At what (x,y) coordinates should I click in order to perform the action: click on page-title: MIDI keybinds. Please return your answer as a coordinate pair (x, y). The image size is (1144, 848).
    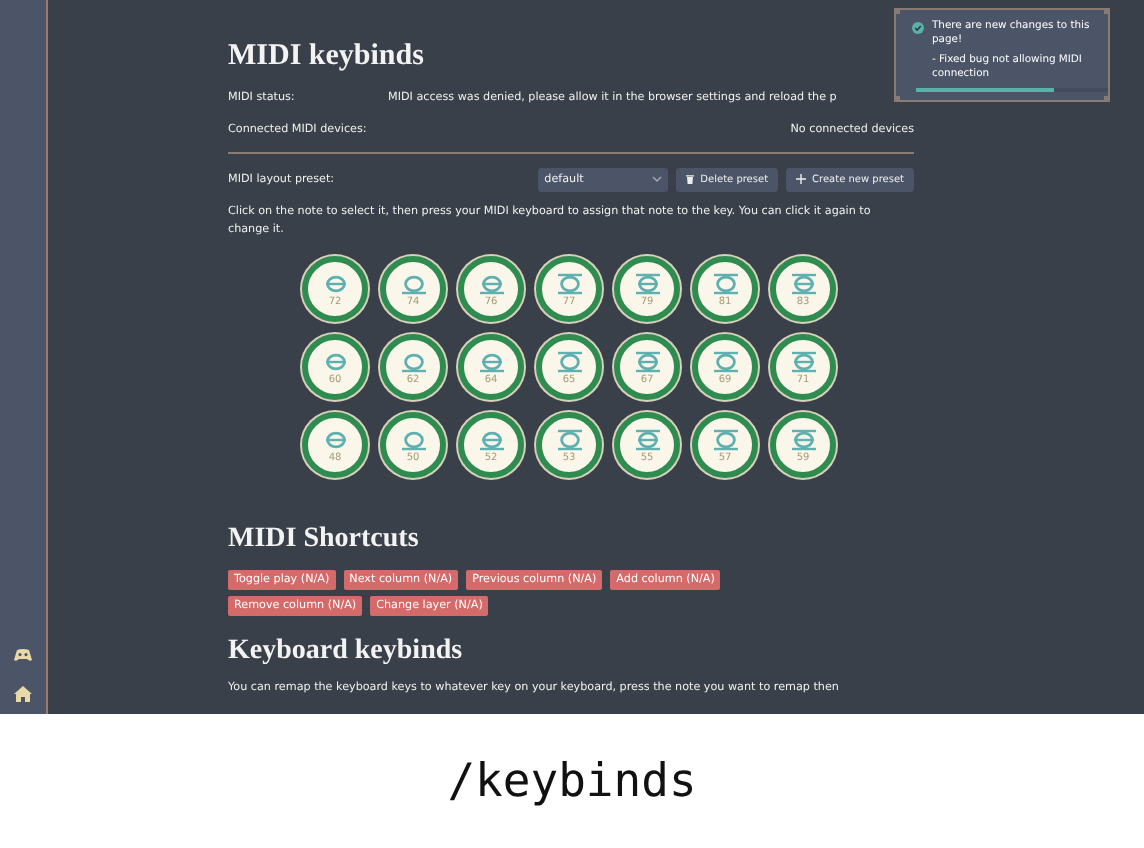
    Looking at the image, I should click on (327, 56).